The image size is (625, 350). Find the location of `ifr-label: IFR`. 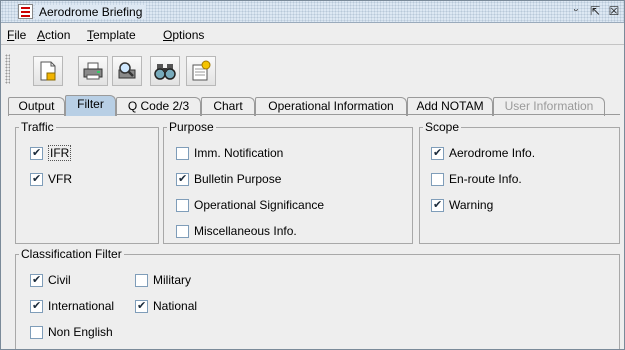

ifr-label: IFR is located at coordinates (60, 153).